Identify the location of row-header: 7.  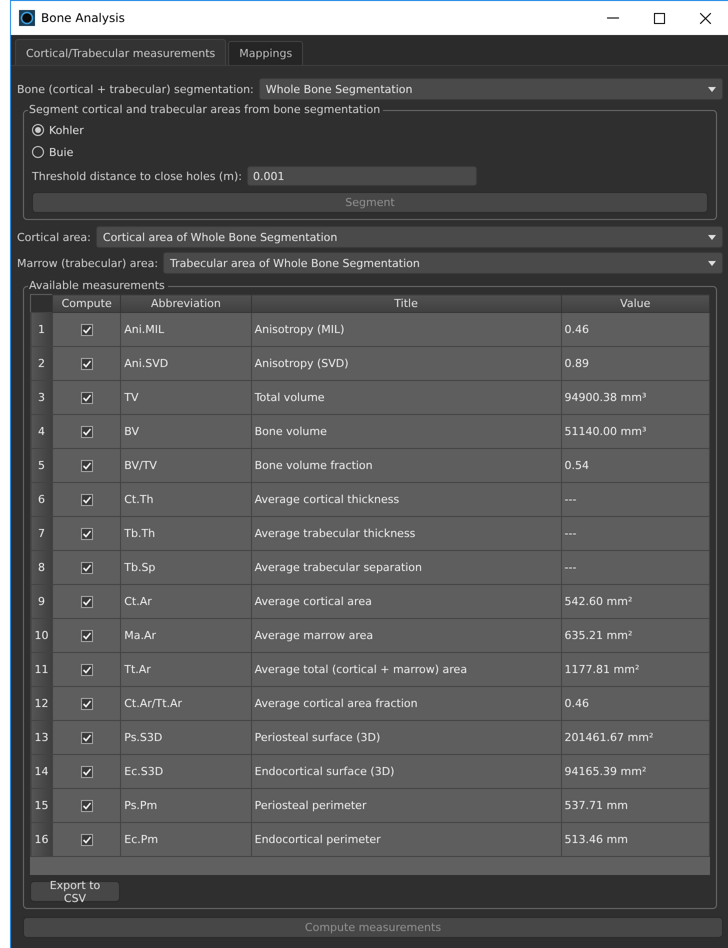
(41, 533).